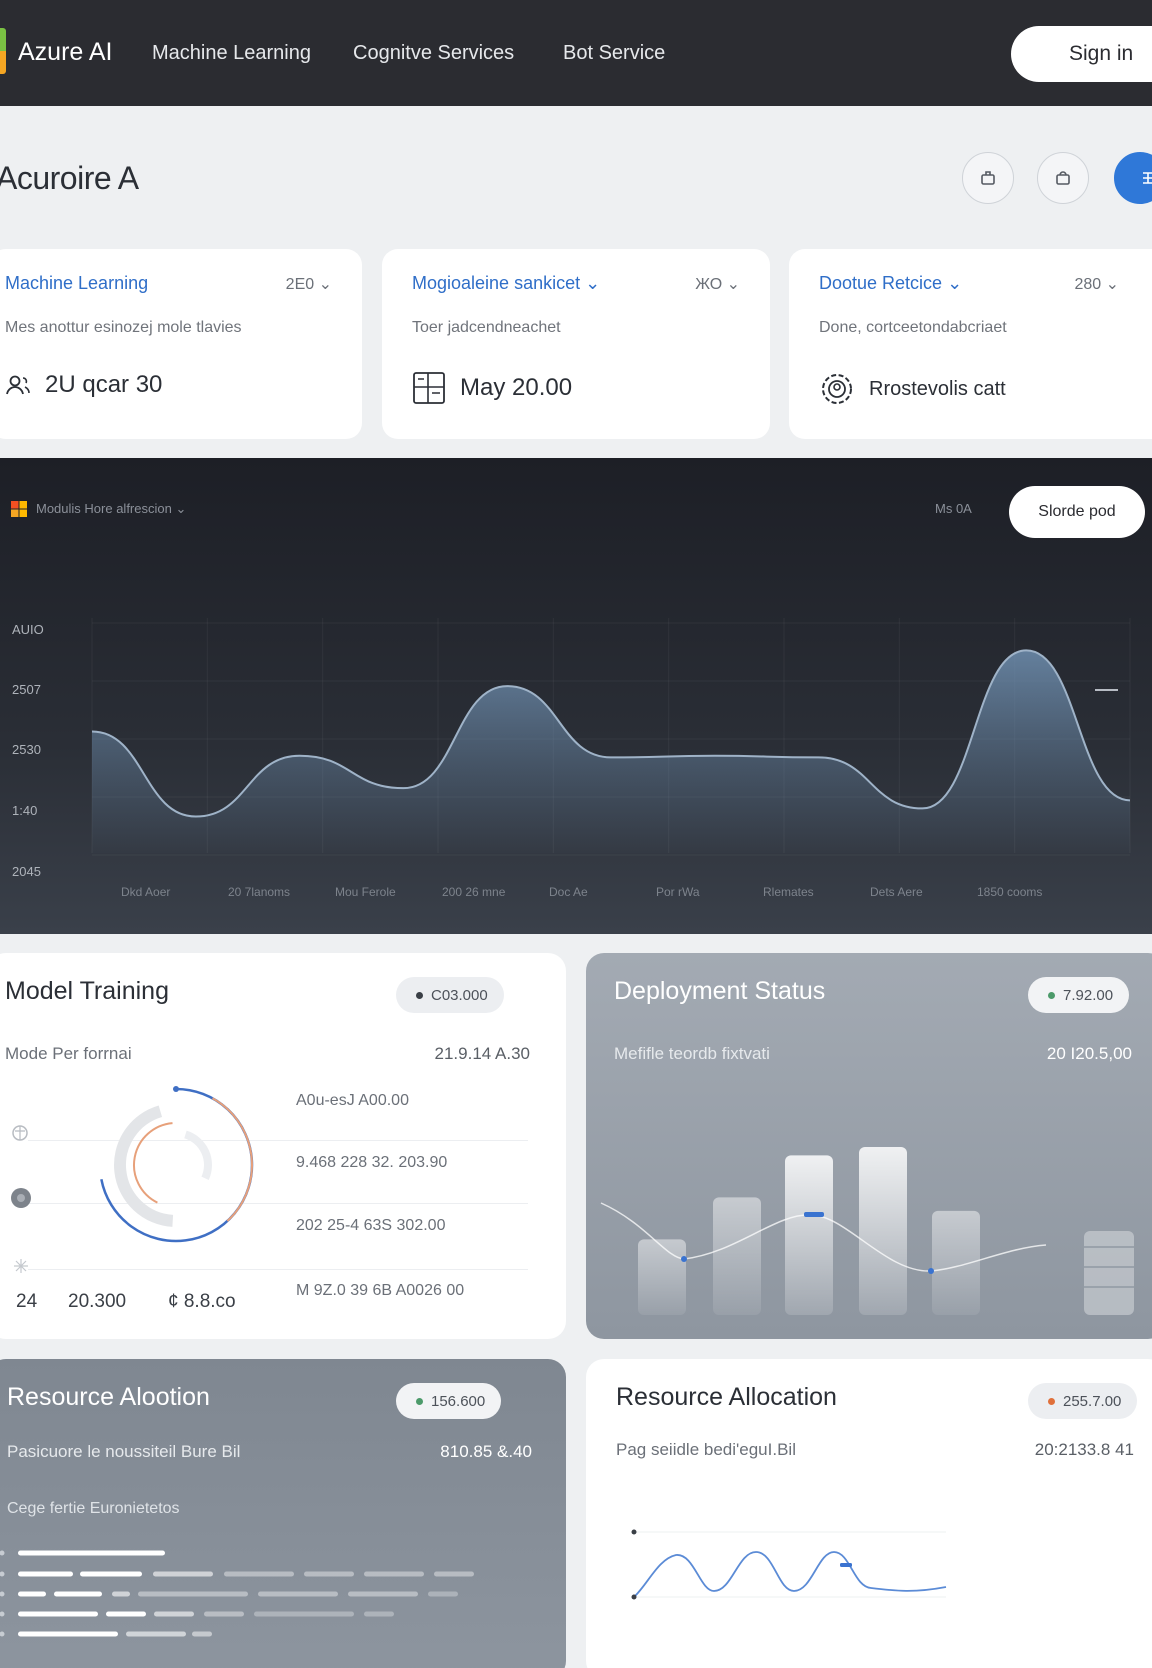 This screenshot has height=1668, width=1152. What do you see at coordinates (1081, 54) in the screenshot?
I see `sign-in-button: Sign in` at bounding box center [1081, 54].